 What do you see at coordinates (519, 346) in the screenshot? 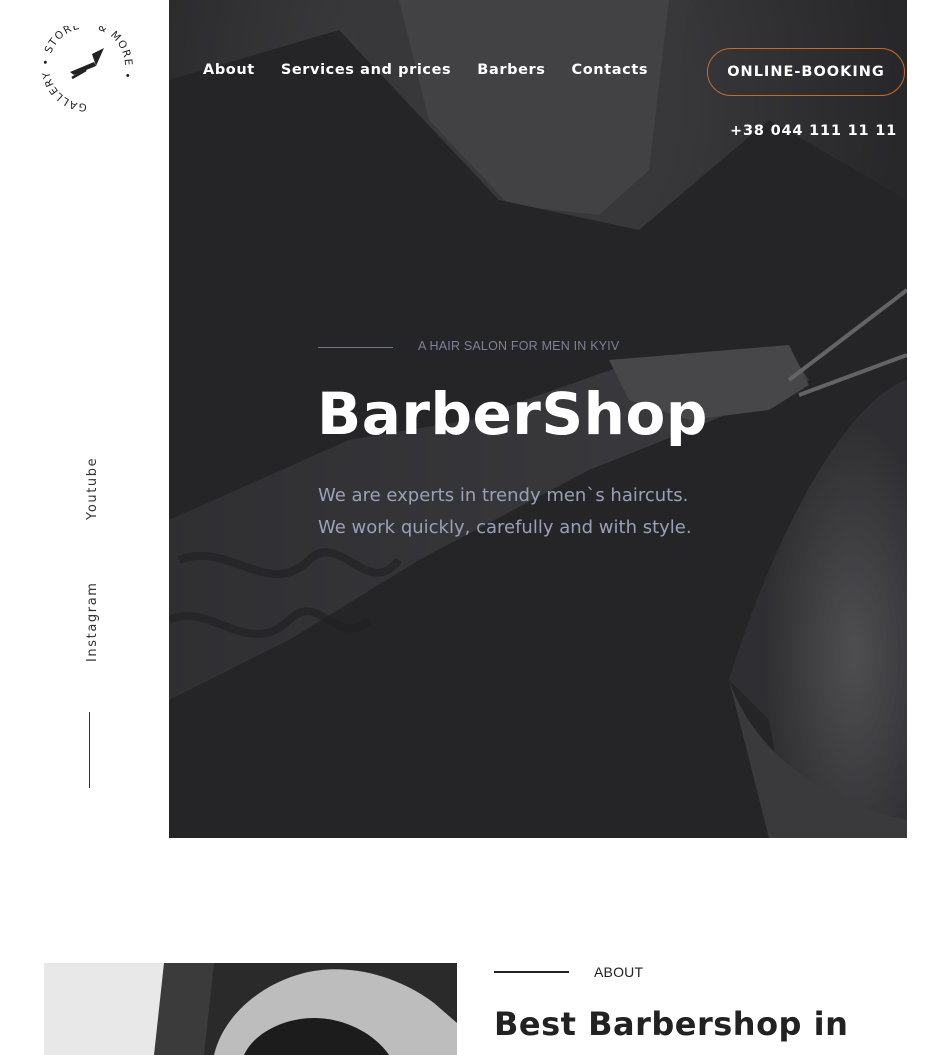
I see `hero-eyebrow: A HAIR SALON FOR MEN IN KYIV` at bounding box center [519, 346].